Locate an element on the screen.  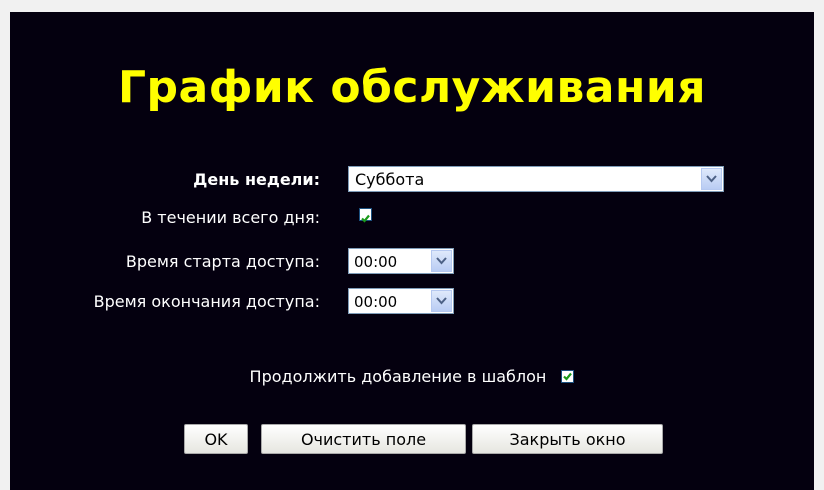
start-time-label: Время старта доступа: is located at coordinates (222, 261).